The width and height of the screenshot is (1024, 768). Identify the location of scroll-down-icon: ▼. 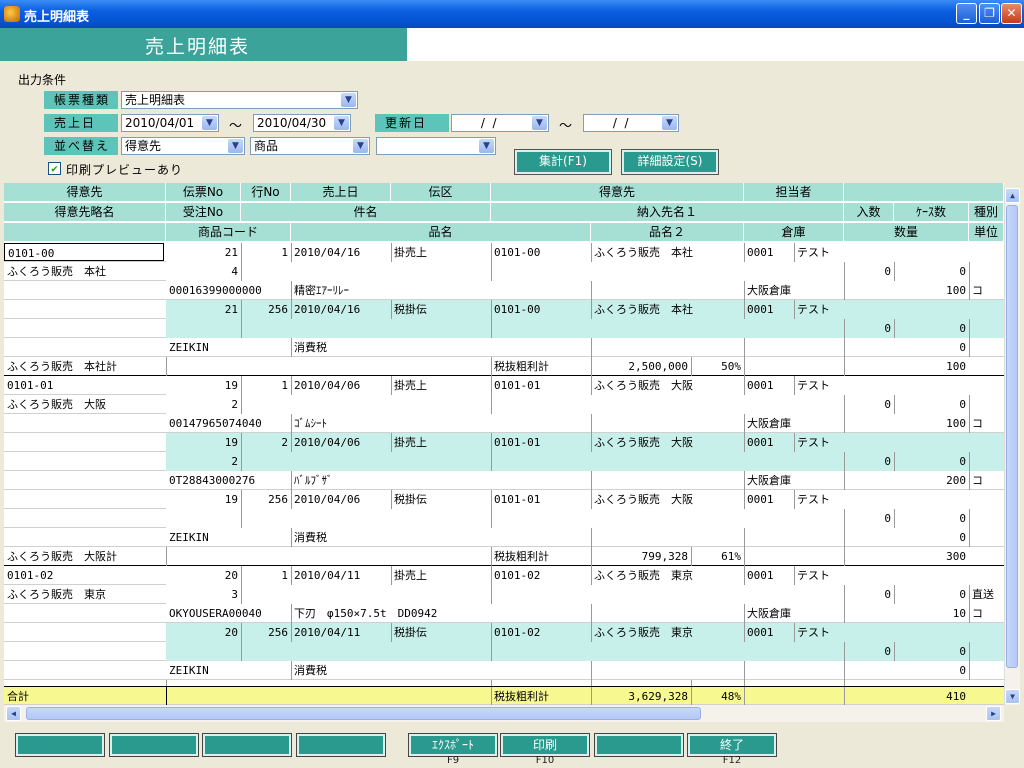
(1012, 696).